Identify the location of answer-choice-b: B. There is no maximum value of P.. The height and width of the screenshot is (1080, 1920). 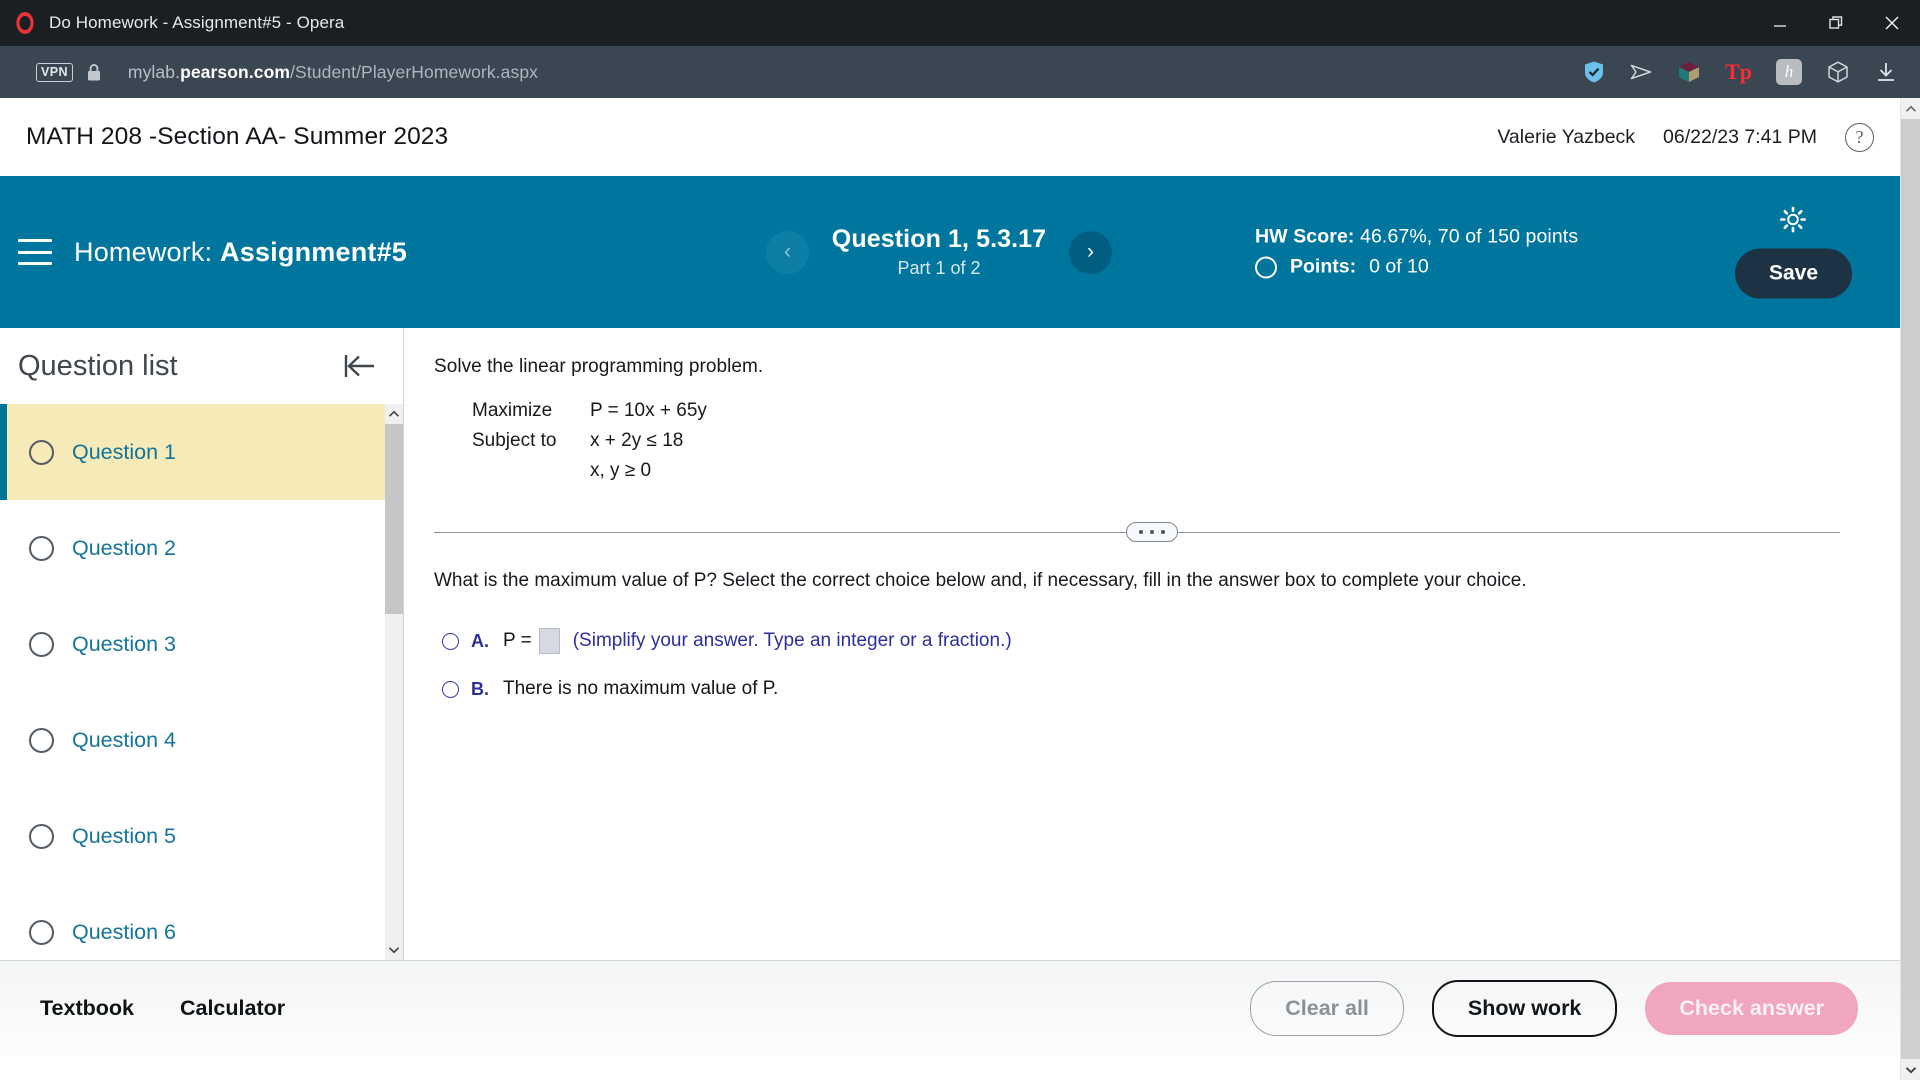
(1156, 689).